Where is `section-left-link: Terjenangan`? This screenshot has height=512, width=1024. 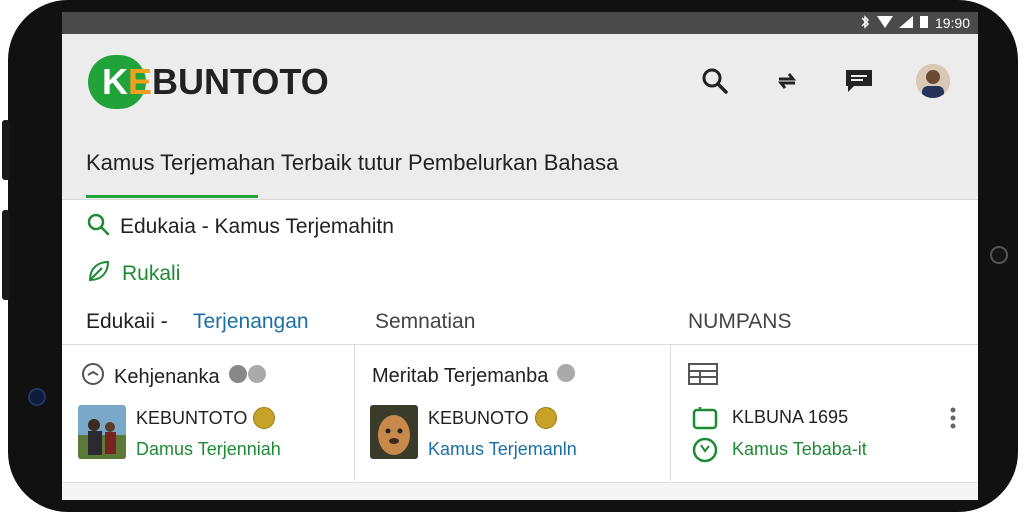 section-left-link: Terjenangan is located at coordinates (251, 322).